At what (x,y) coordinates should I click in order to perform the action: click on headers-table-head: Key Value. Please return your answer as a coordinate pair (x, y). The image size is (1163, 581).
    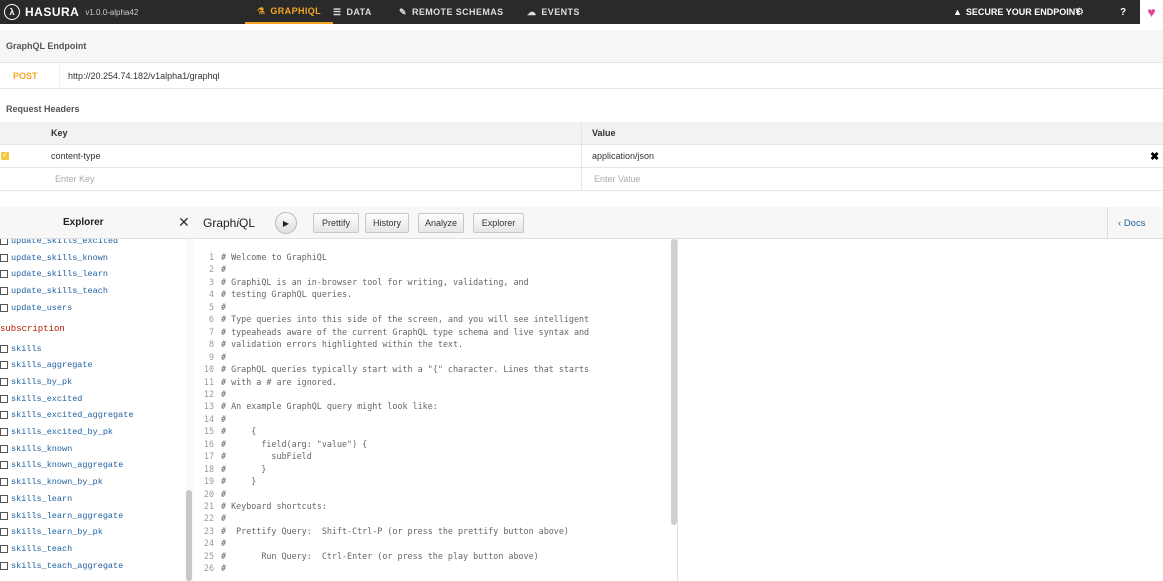
    Looking at the image, I should click on (581, 133).